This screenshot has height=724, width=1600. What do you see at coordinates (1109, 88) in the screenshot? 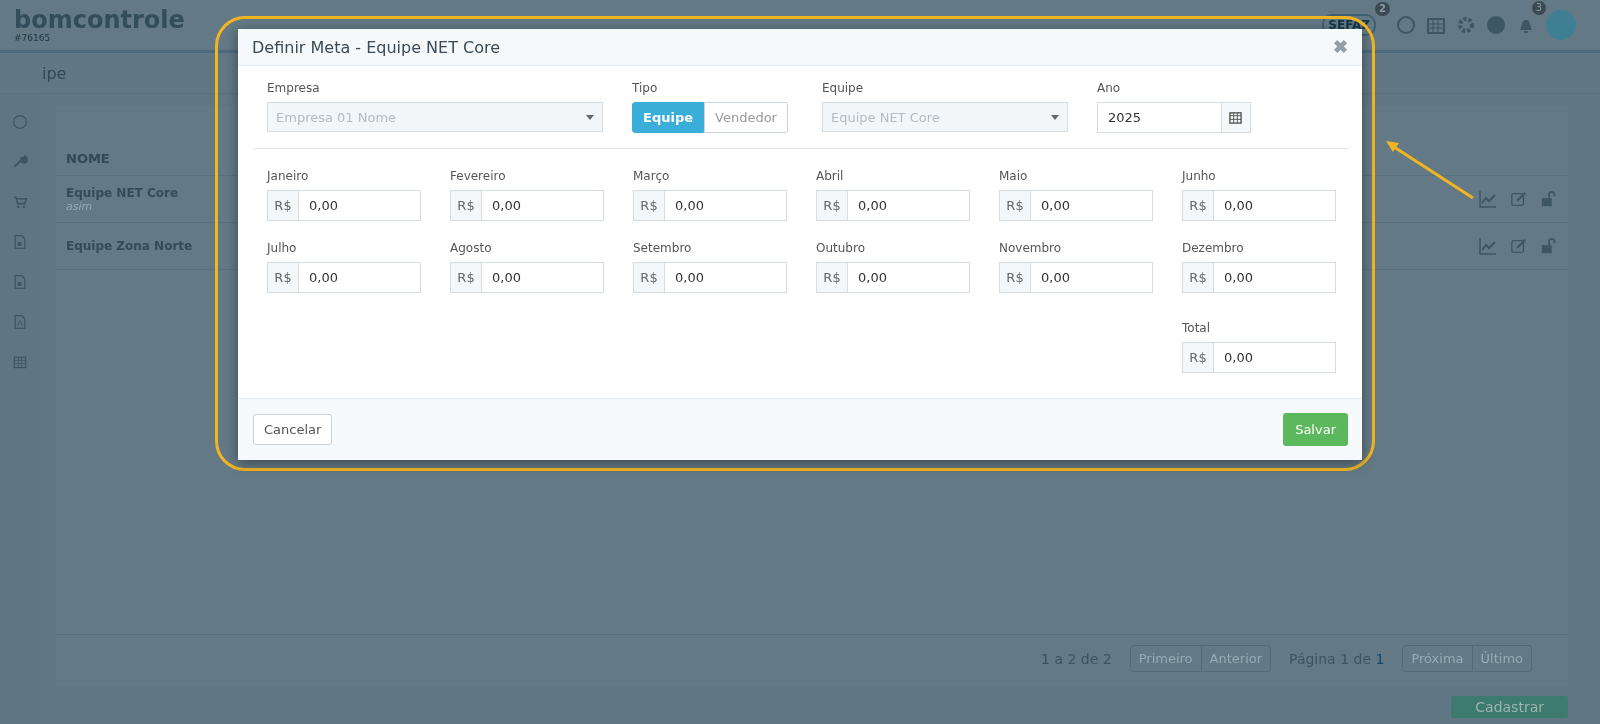
I see `field-label: Ano` at bounding box center [1109, 88].